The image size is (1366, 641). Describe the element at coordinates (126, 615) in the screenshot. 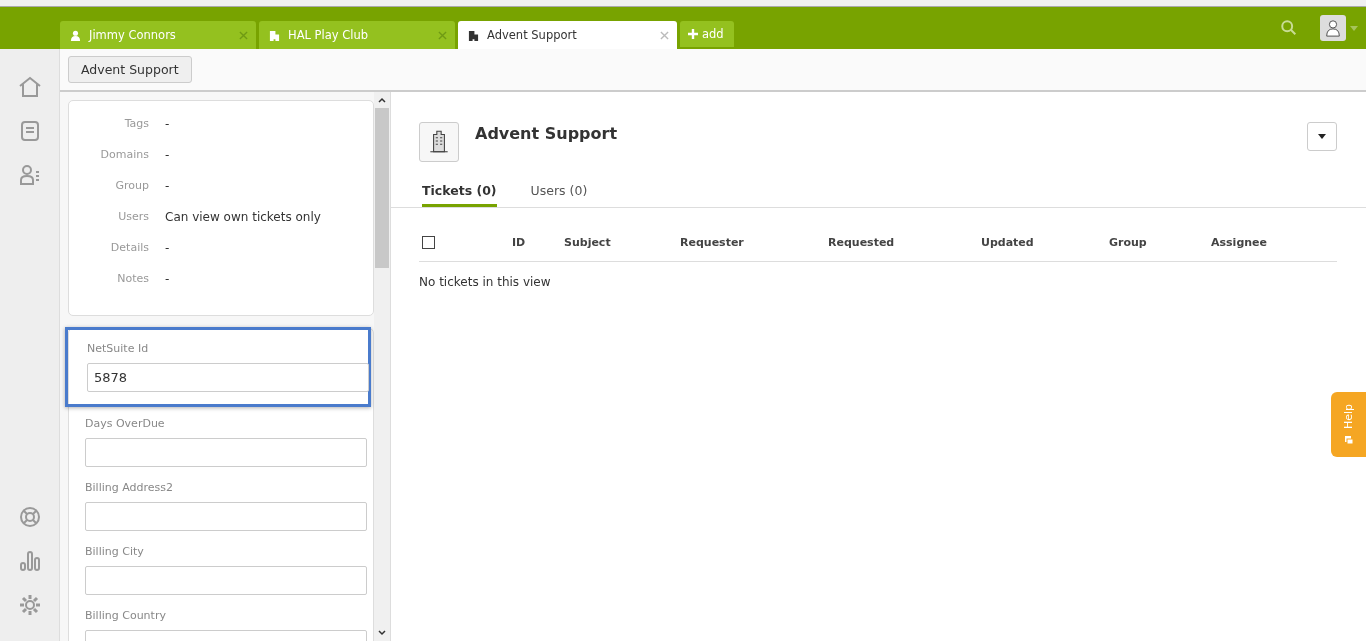

I see `field-label: Billing Country` at that location.